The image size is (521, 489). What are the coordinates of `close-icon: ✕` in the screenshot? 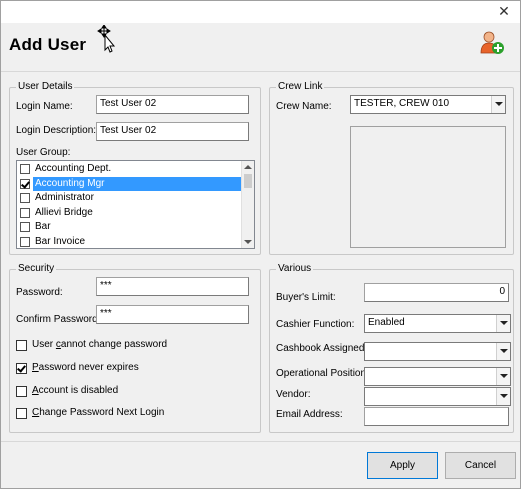 It's located at (504, 11).